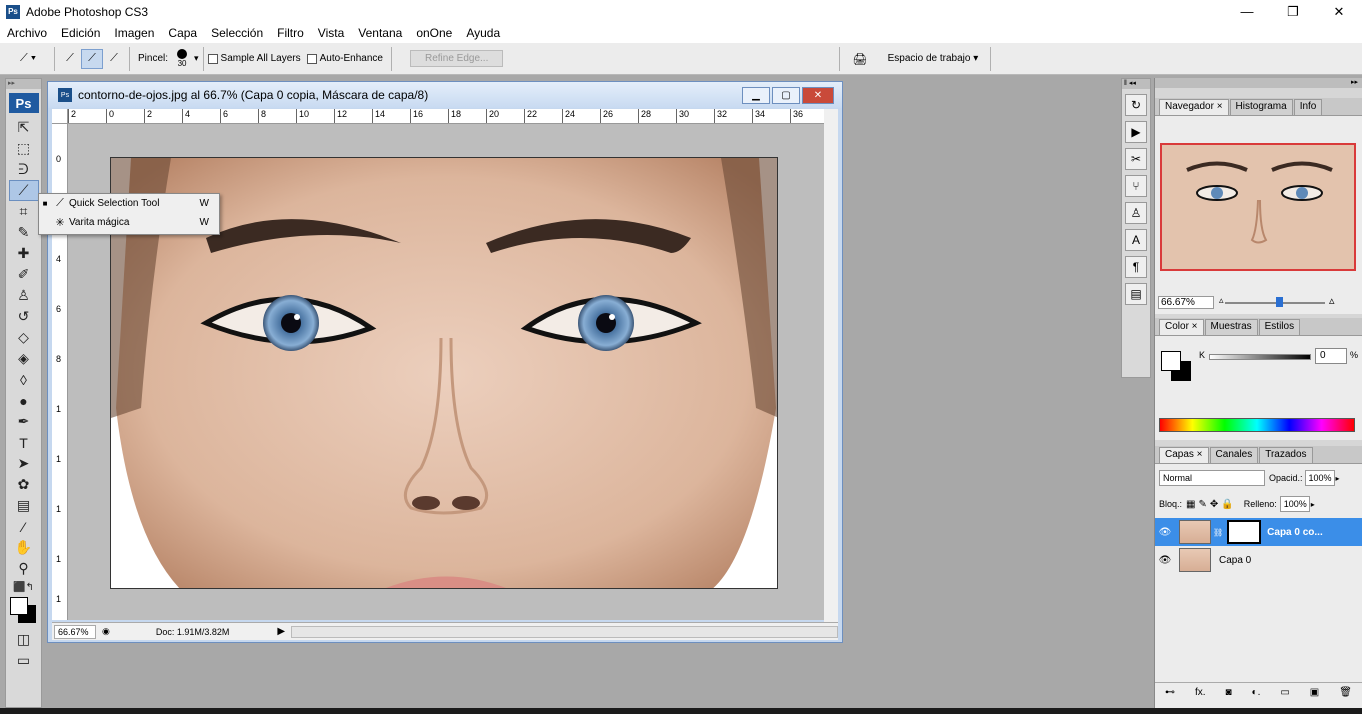 This screenshot has width=1362, height=714. Describe the element at coordinates (24, 547) in the screenshot. I see `hand-tool-icon: ✋` at that location.